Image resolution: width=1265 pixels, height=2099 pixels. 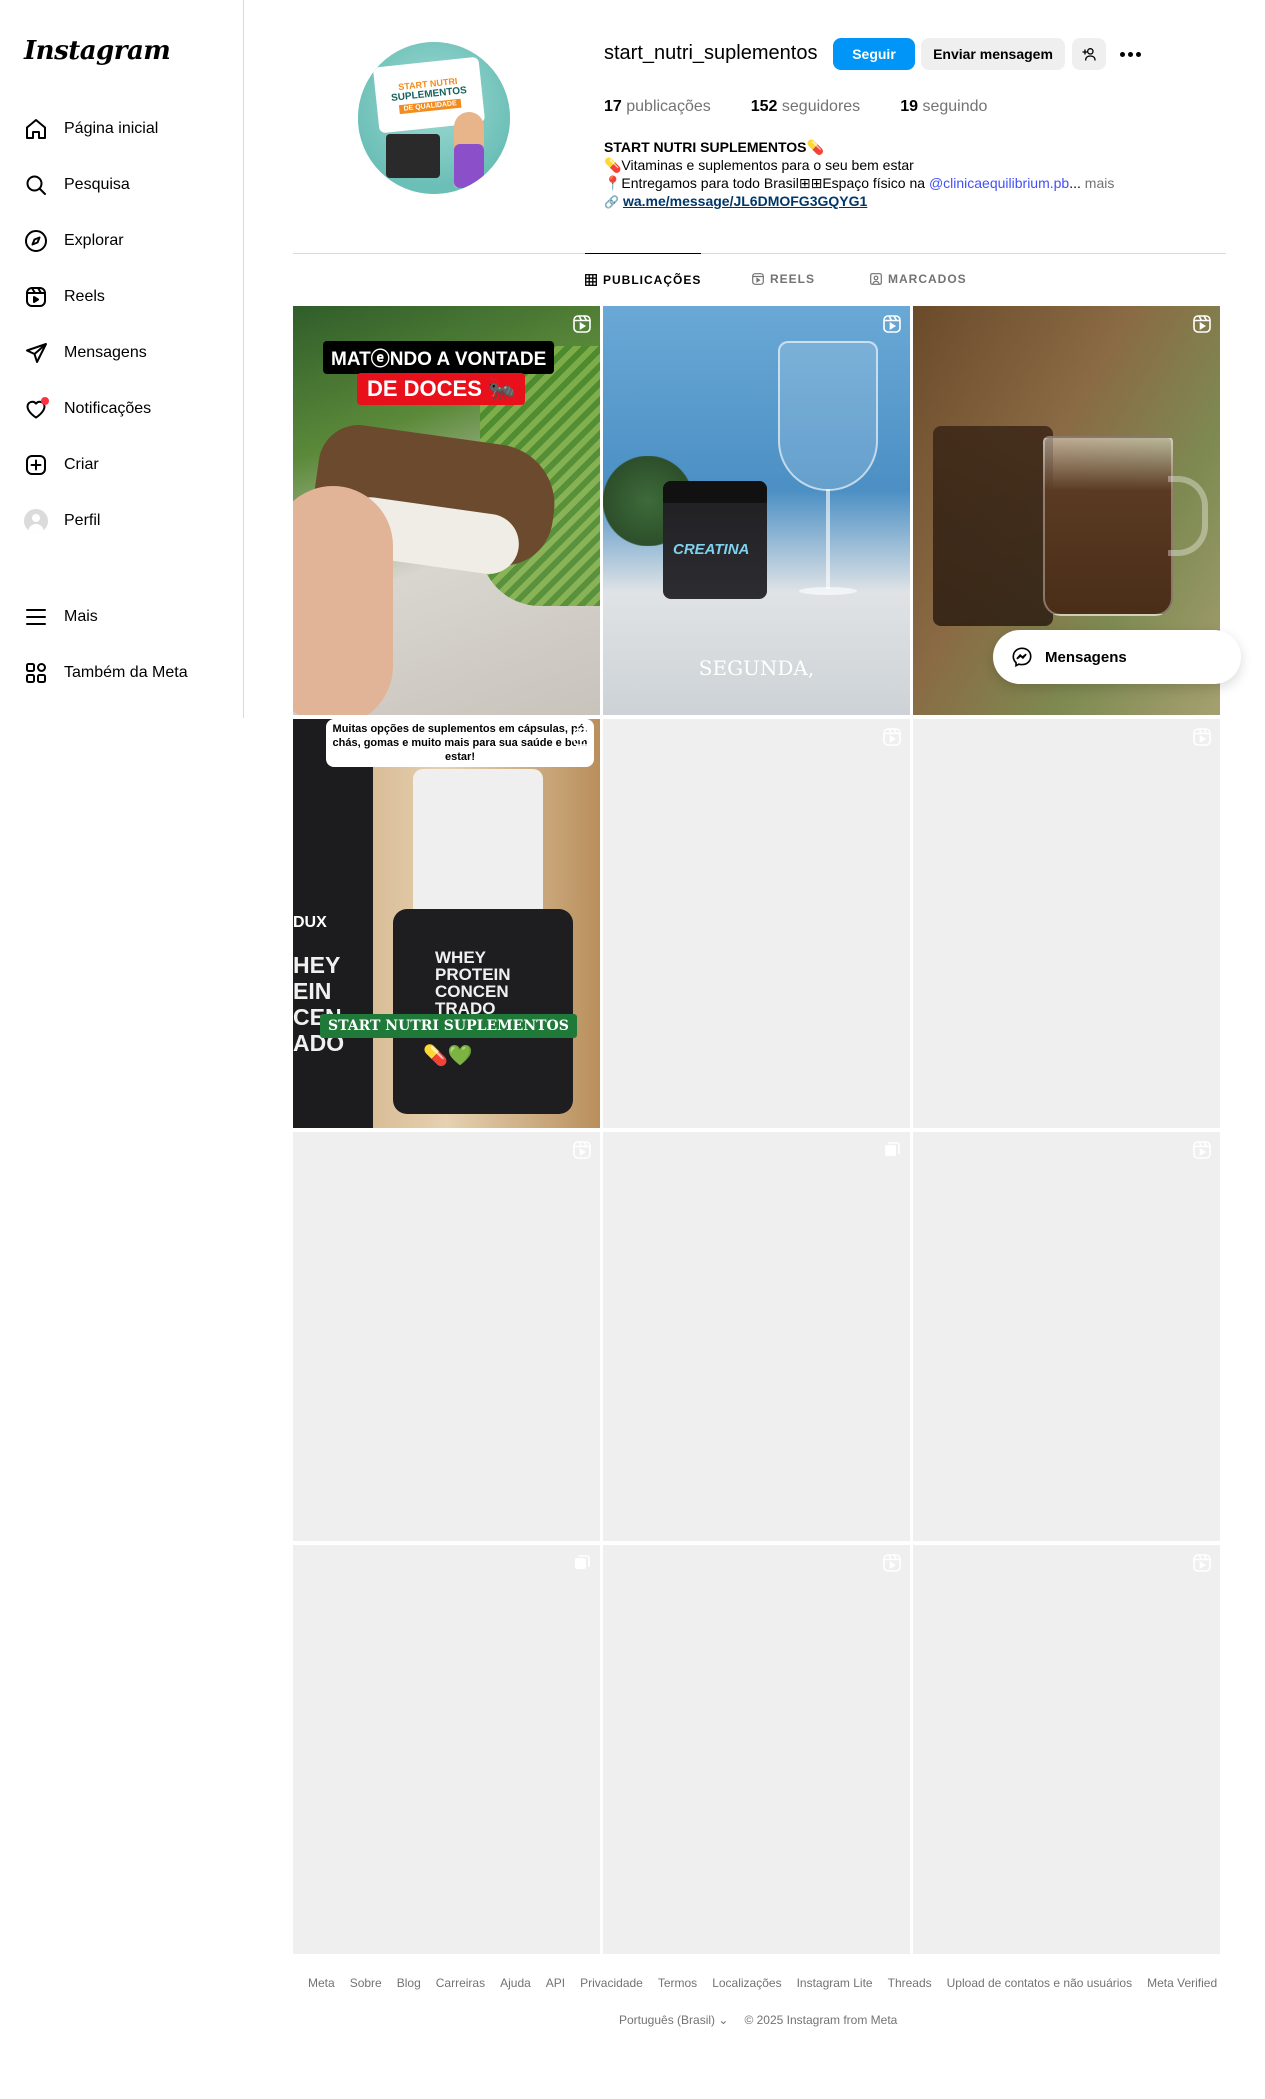 I want to click on post-product-text: HEY EIN CEN ADO, so click(x=319, y=1004).